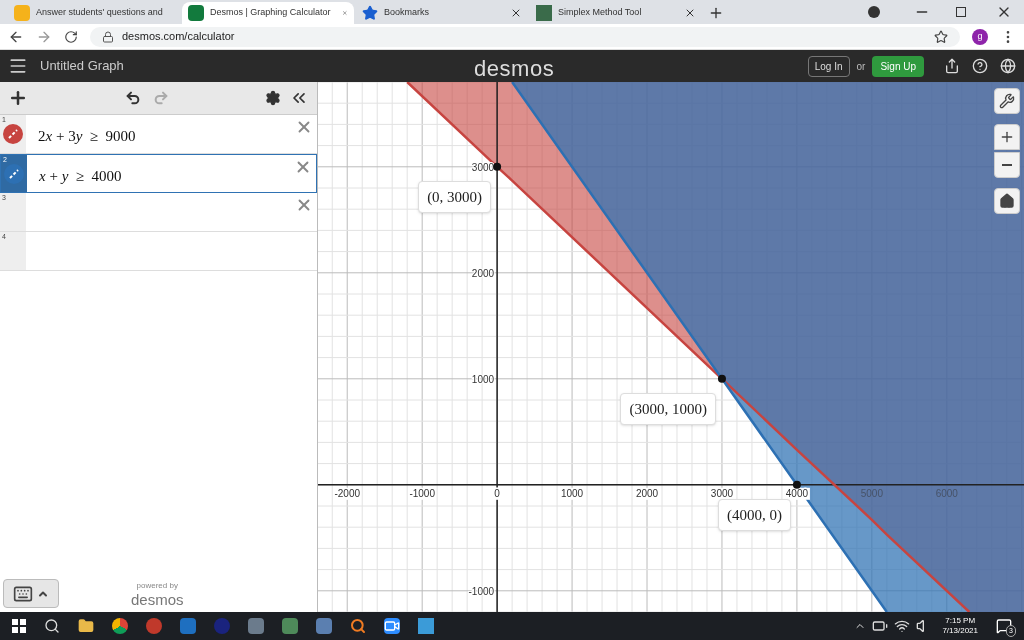 Image resolution: width=1024 pixels, height=640 pixels. What do you see at coordinates (902, 626) in the screenshot?
I see `wifi-icon` at bounding box center [902, 626].